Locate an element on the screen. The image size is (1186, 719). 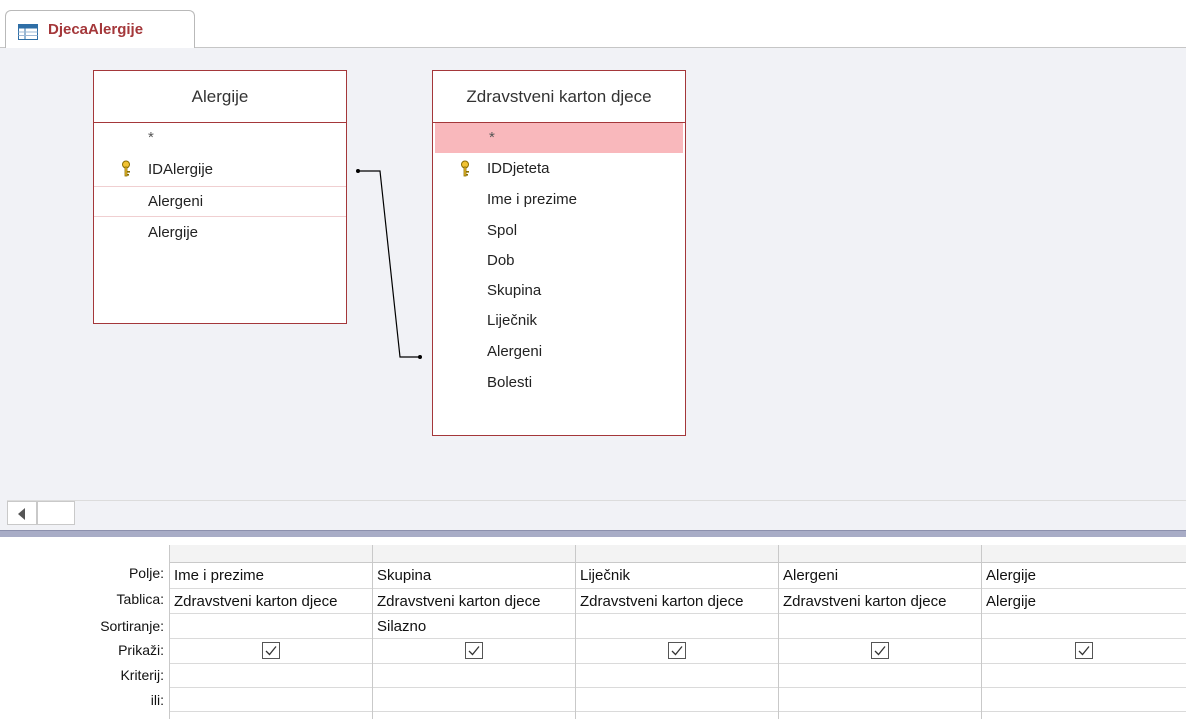
grid-column: Alergeni Zdravstveni karton djece is located at coordinates (879, 632).